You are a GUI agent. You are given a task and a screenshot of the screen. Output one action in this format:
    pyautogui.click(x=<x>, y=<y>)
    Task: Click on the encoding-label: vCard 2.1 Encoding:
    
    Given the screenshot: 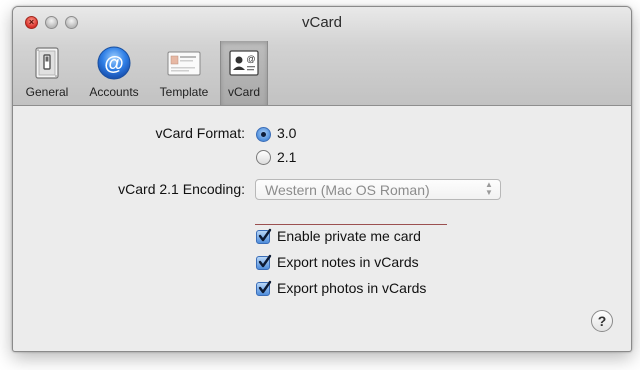 What is the action you would take?
    pyautogui.click(x=181, y=189)
    